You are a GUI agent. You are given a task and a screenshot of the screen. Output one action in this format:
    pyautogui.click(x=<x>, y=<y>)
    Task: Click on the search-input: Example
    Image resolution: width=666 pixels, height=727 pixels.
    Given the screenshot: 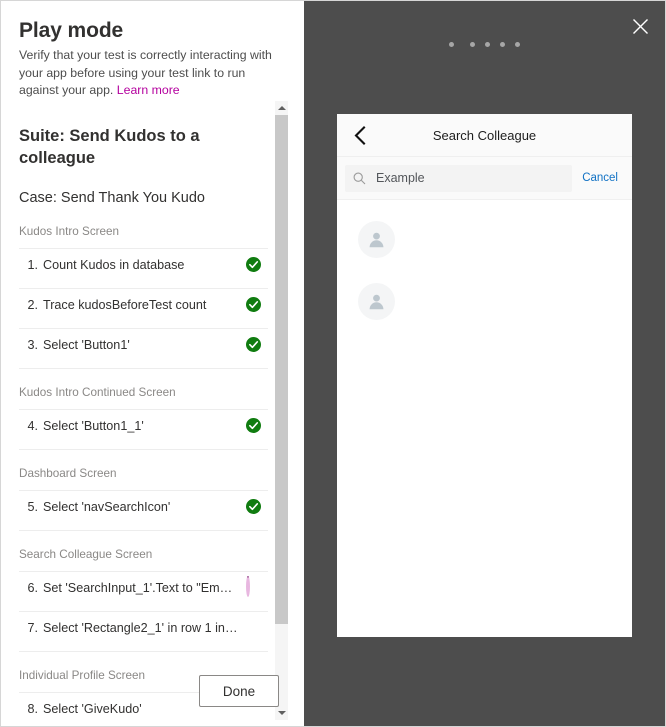 What is the action you would take?
    pyautogui.click(x=459, y=178)
    